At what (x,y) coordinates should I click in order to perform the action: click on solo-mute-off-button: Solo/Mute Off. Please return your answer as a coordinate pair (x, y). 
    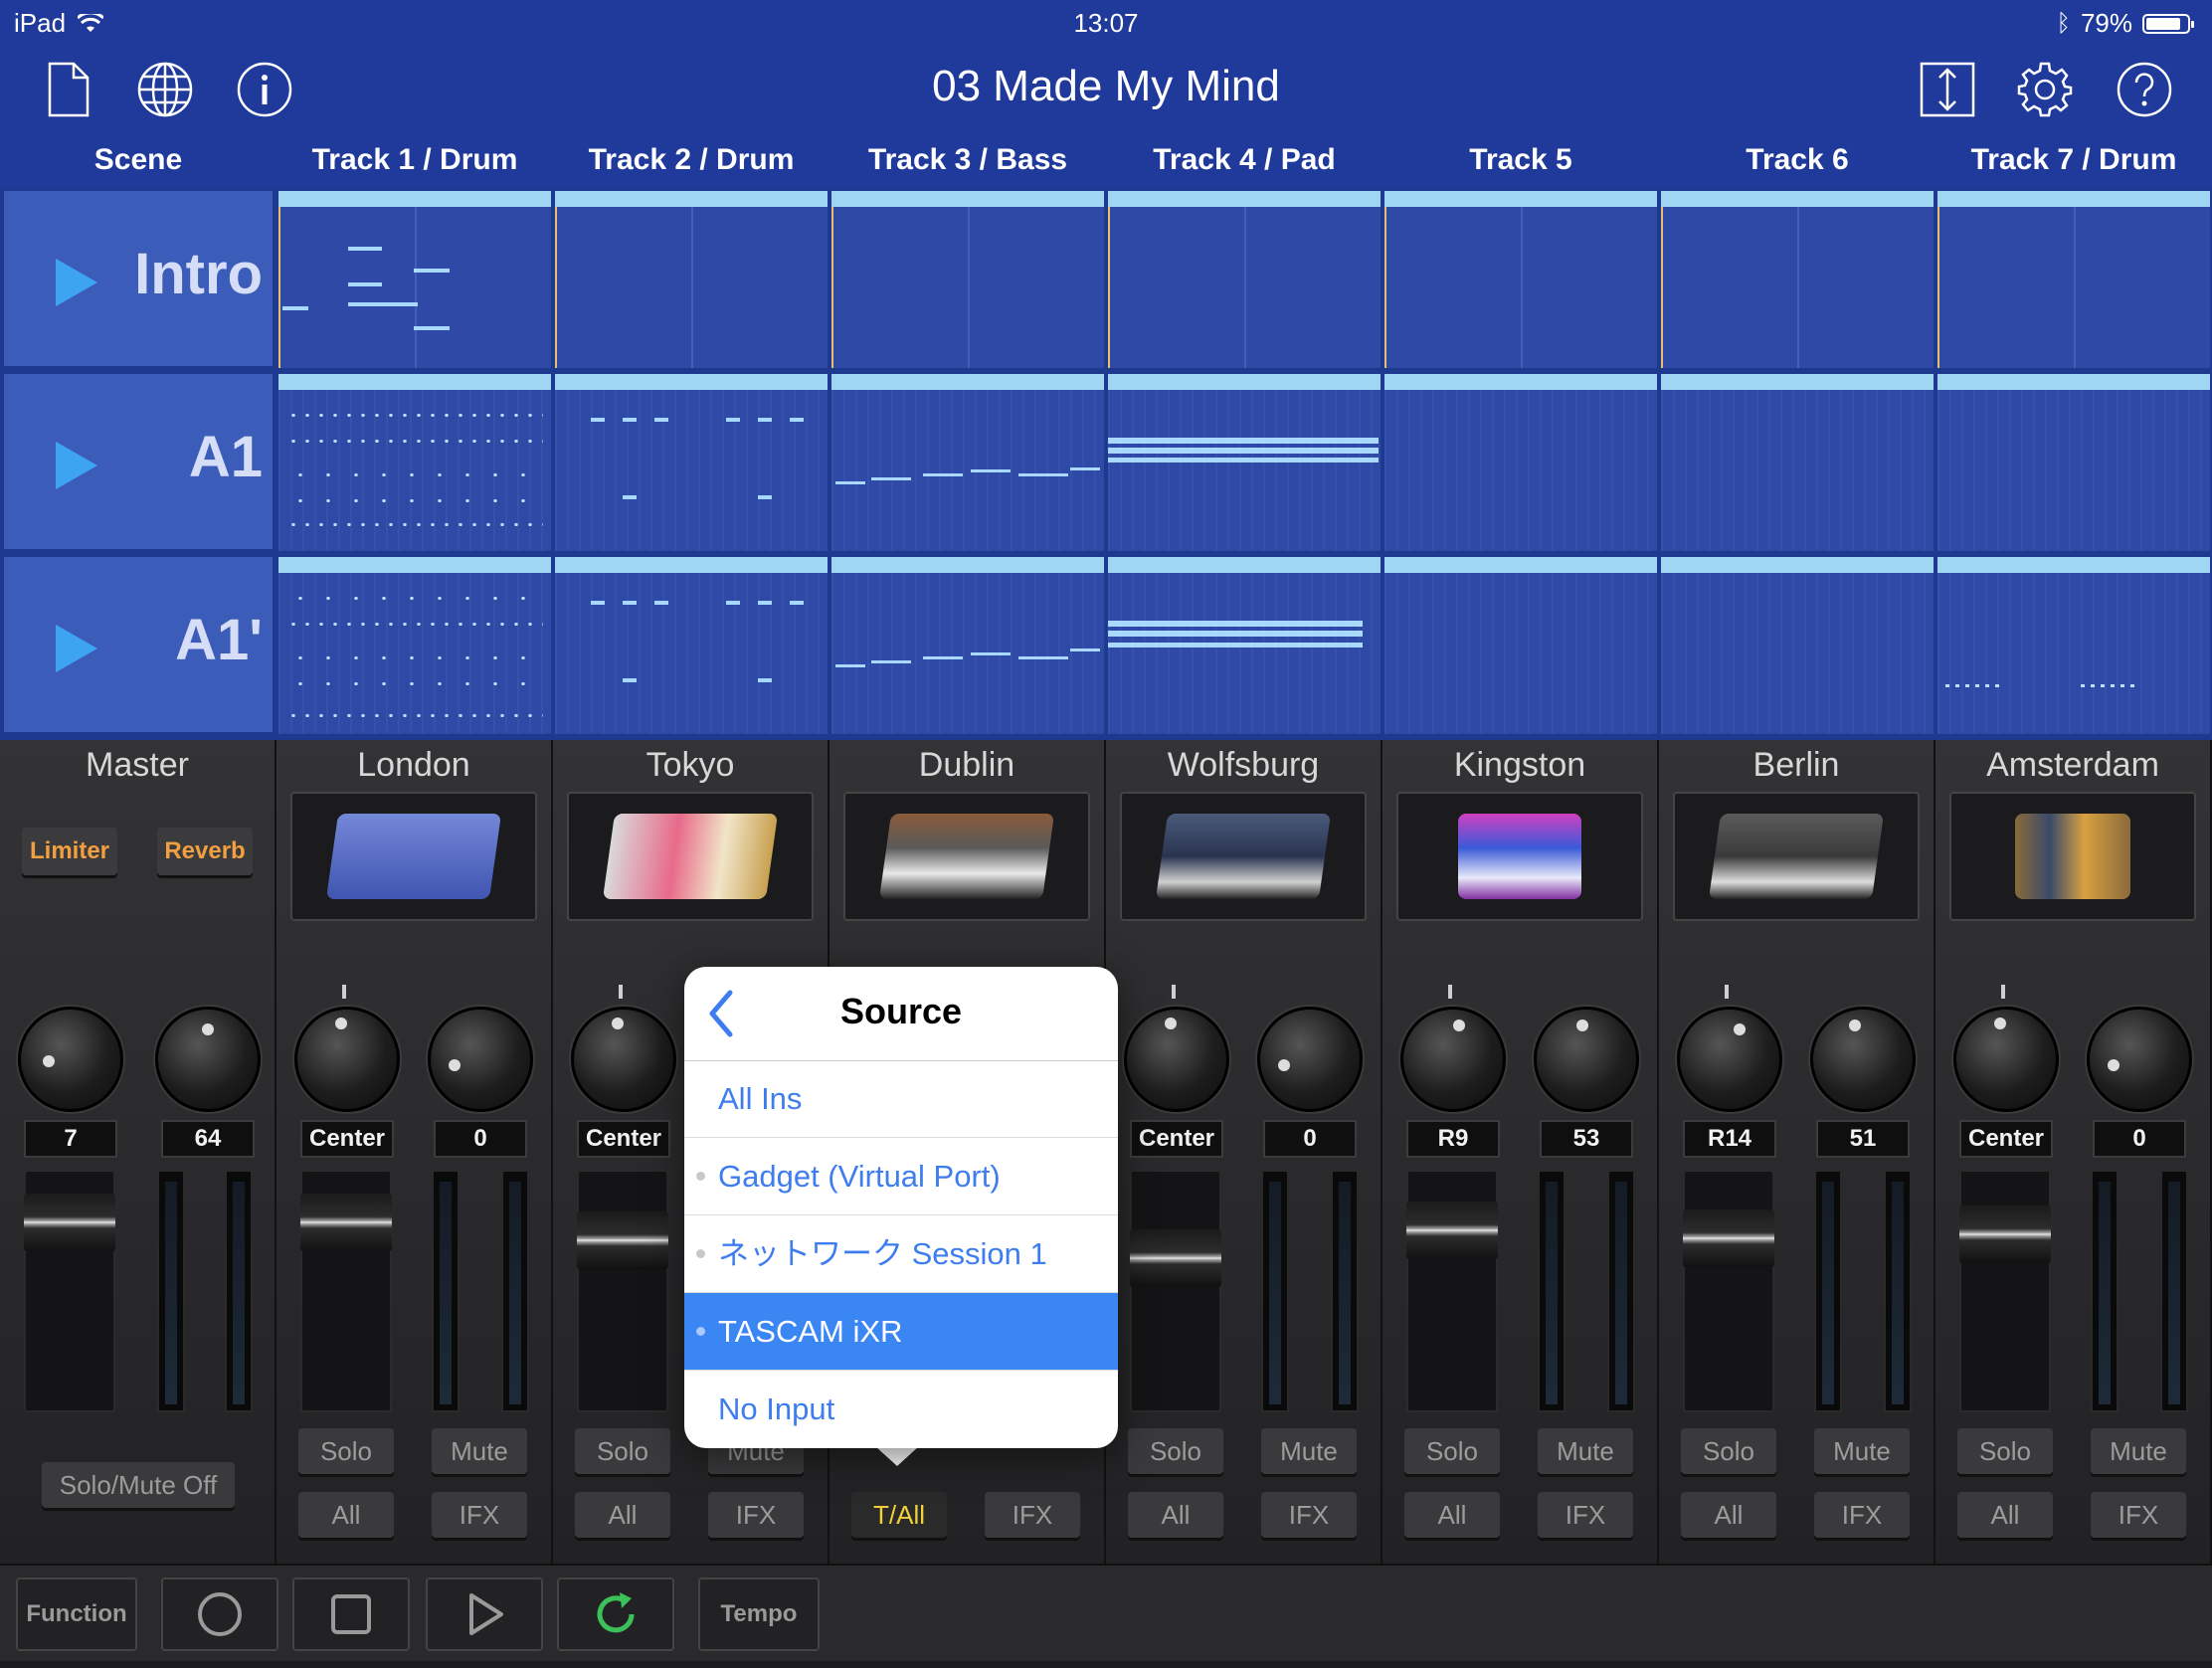
    Looking at the image, I should click on (138, 1485).